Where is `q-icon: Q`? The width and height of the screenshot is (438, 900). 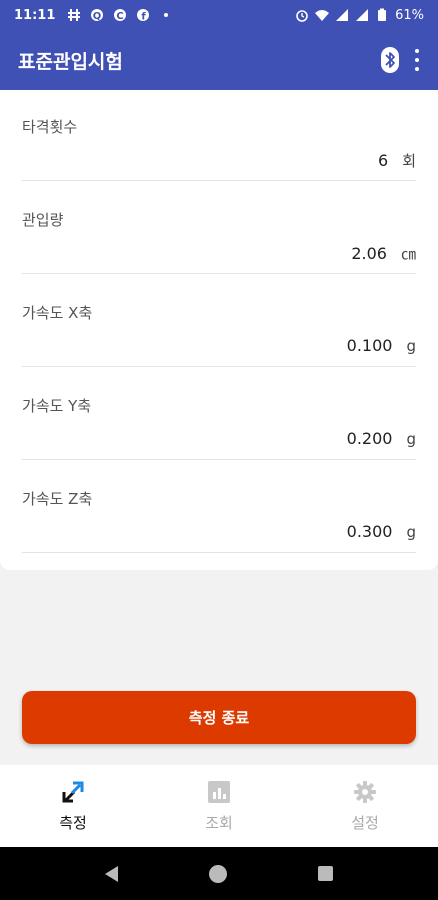 q-icon: Q is located at coordinates (97, 15).